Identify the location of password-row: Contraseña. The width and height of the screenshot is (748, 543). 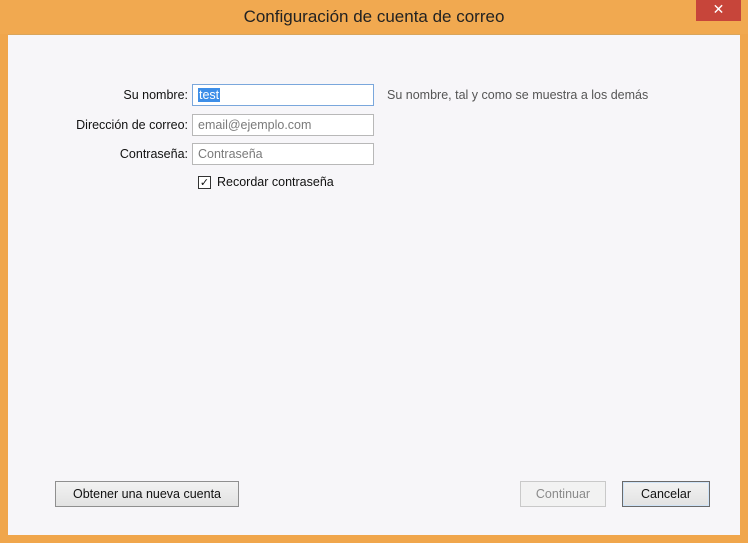
(374, 154).